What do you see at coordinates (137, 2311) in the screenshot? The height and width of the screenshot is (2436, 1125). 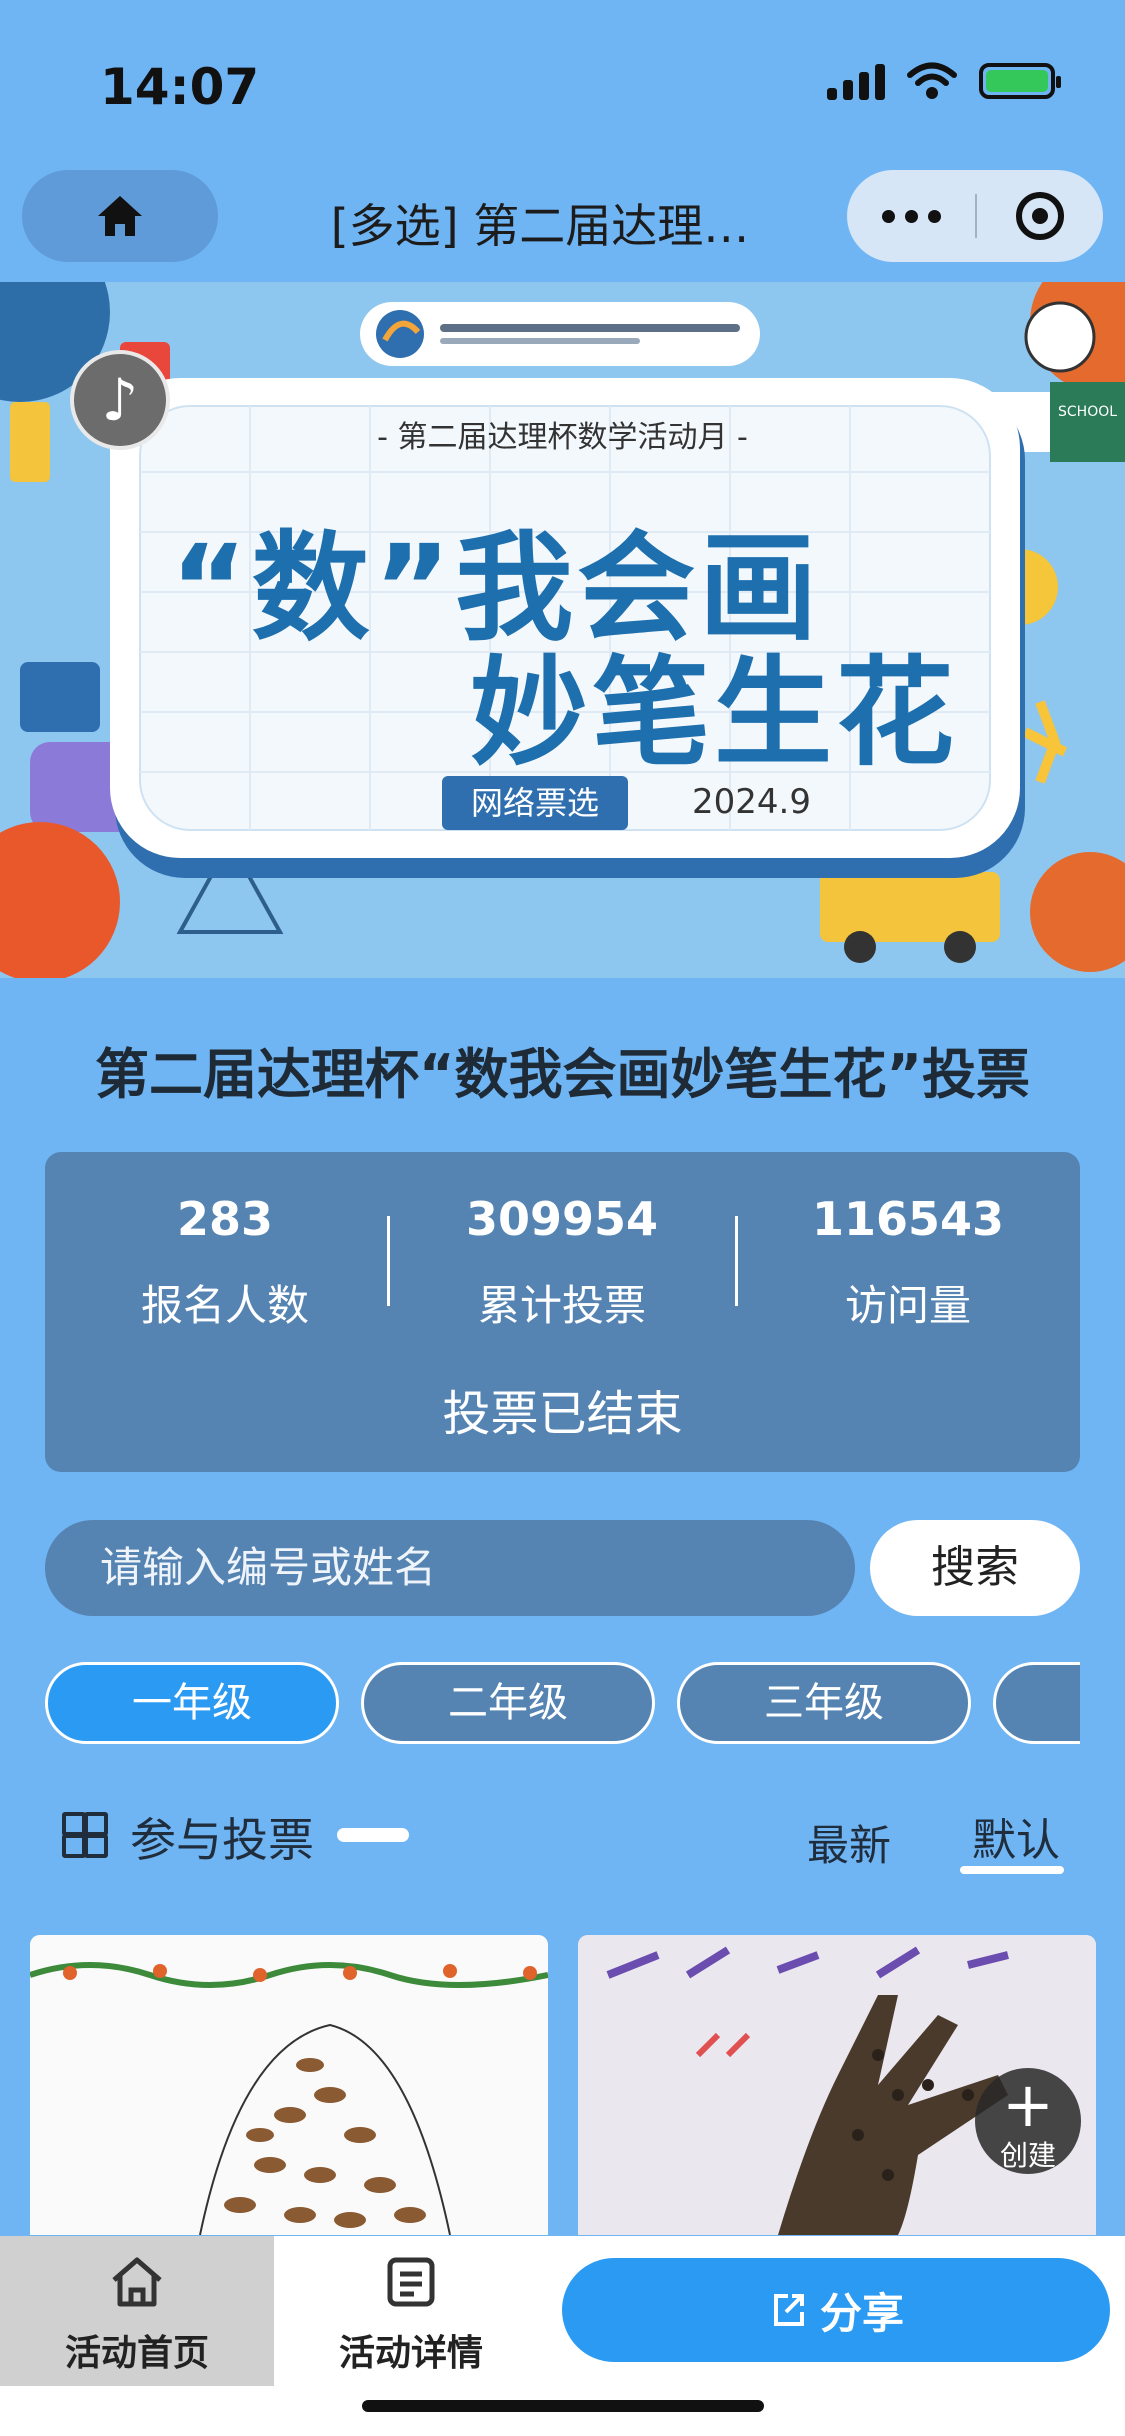 I see `tab-activity-home: 活动首页` at bounding box center [137, 2311].